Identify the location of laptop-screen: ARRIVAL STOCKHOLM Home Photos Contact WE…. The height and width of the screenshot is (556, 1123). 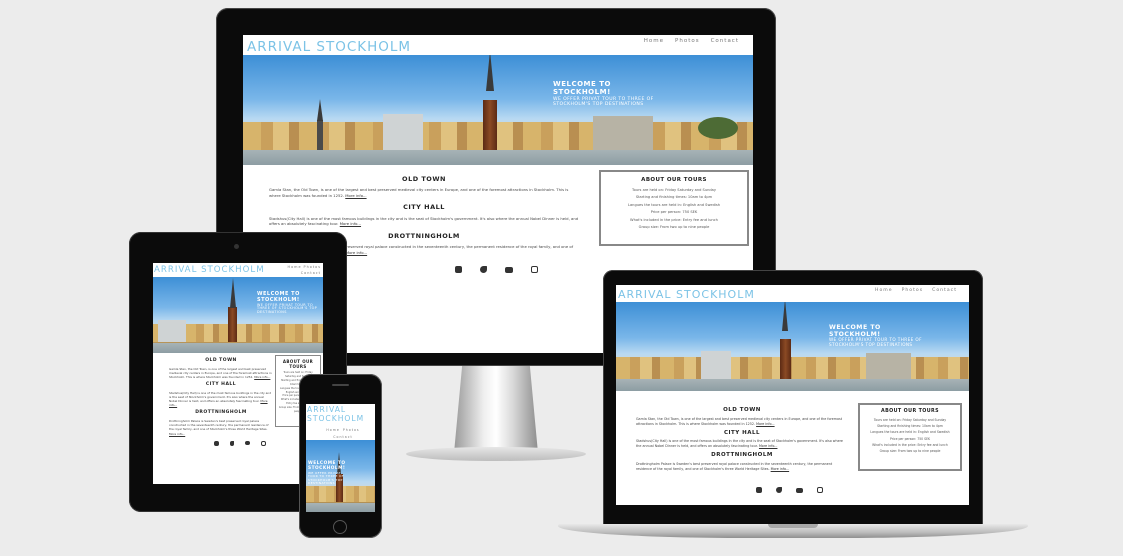
(792, 395).